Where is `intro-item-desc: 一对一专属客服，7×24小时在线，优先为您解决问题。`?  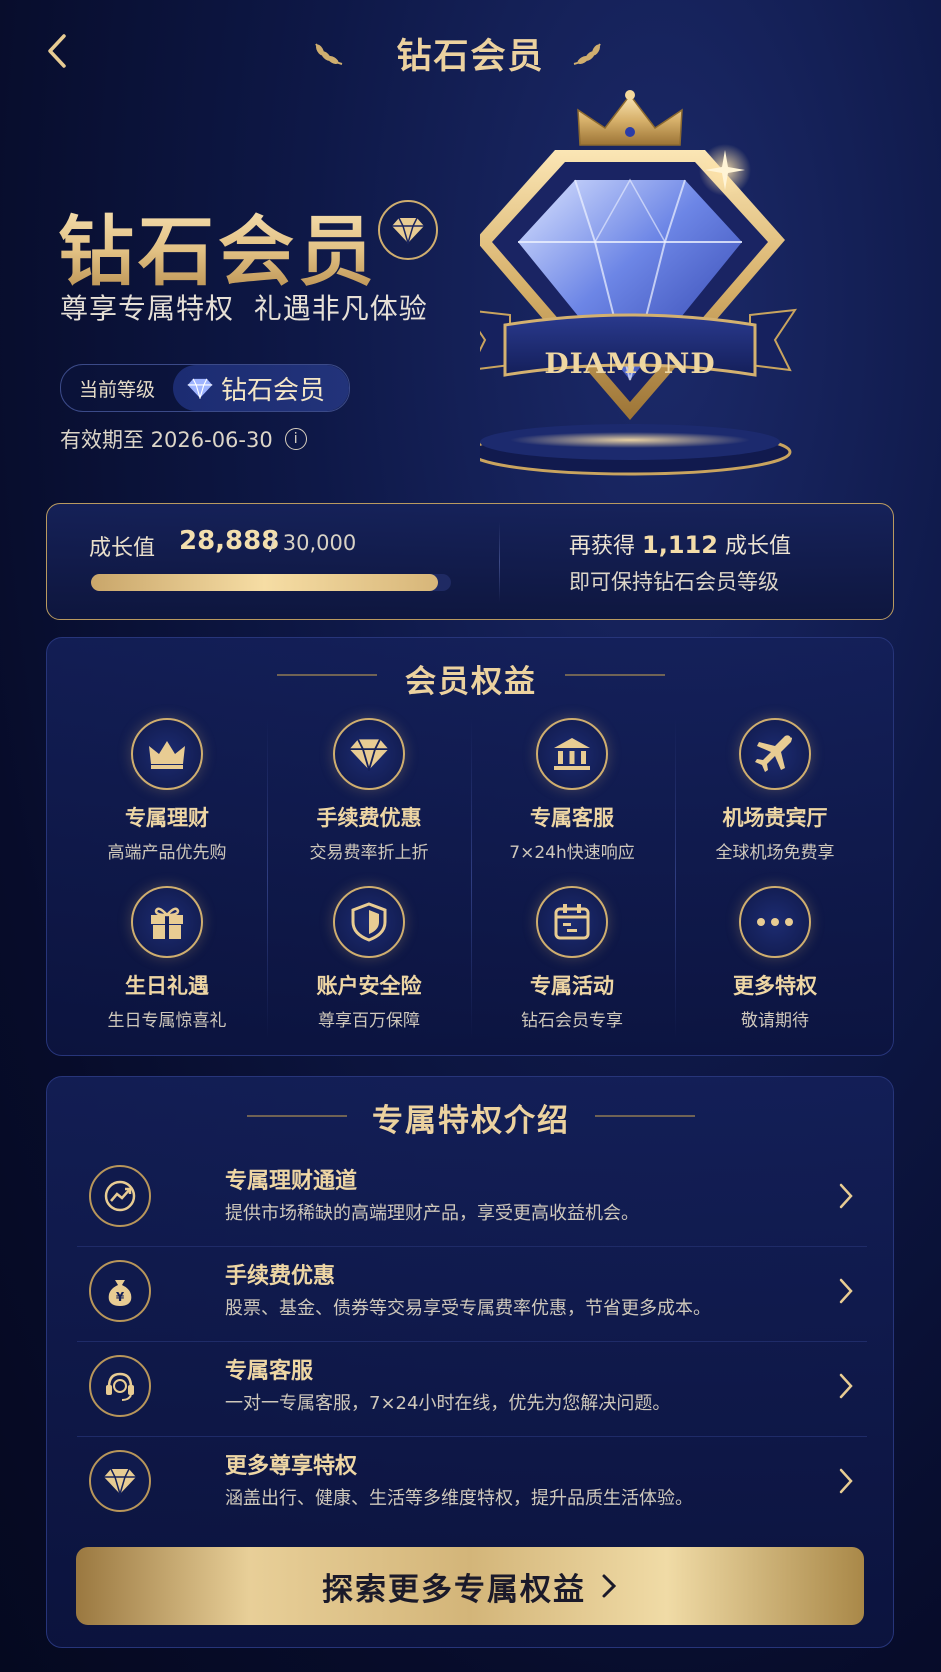
intro-item-desc: 一对一专属客服，7×24小时在线，优先为您解决问题。 is located at coordinates (448, 1403).